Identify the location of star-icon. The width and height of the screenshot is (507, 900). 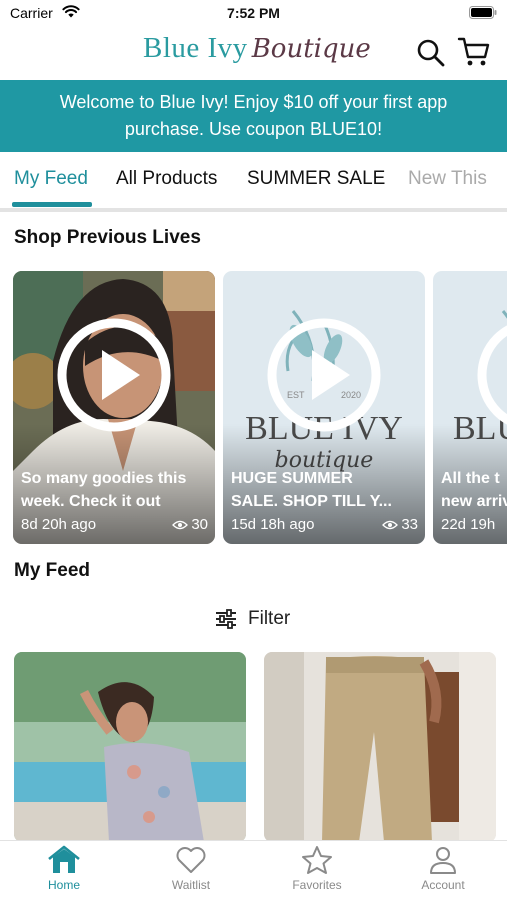
(317, 860).